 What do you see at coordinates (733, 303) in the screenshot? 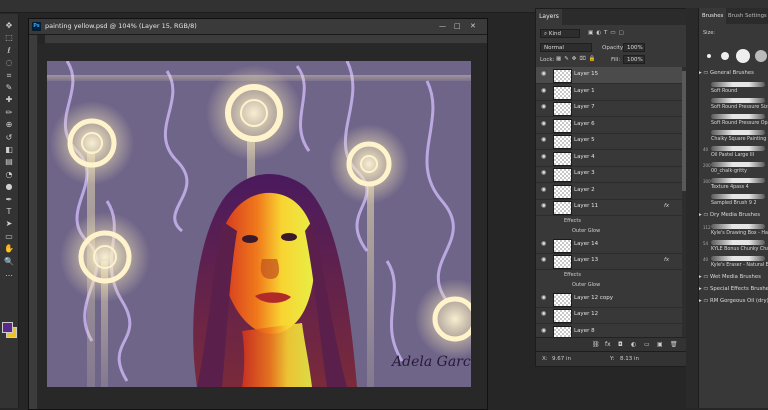
I see `brush-group-other: ▸ ▭ RM Gorgeous Oil (dry)` at bounding box center [733, 303].